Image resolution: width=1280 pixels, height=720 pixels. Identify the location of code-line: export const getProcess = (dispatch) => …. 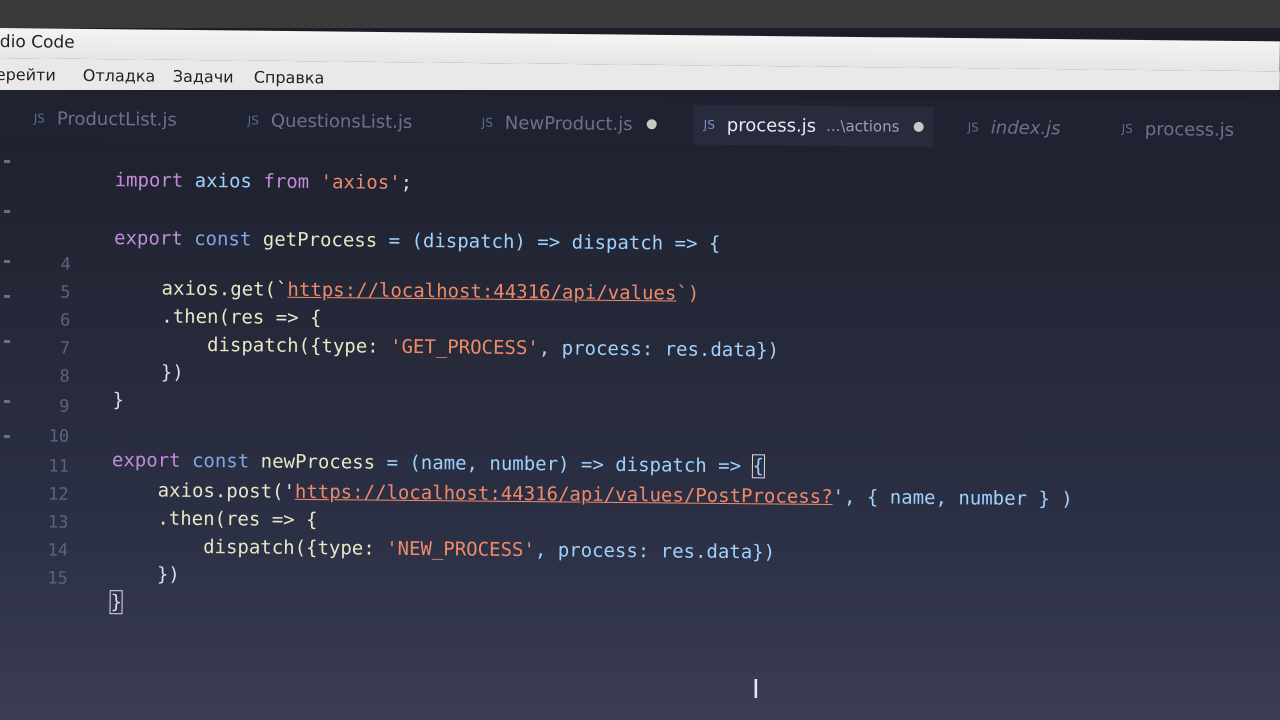
(360, 229).